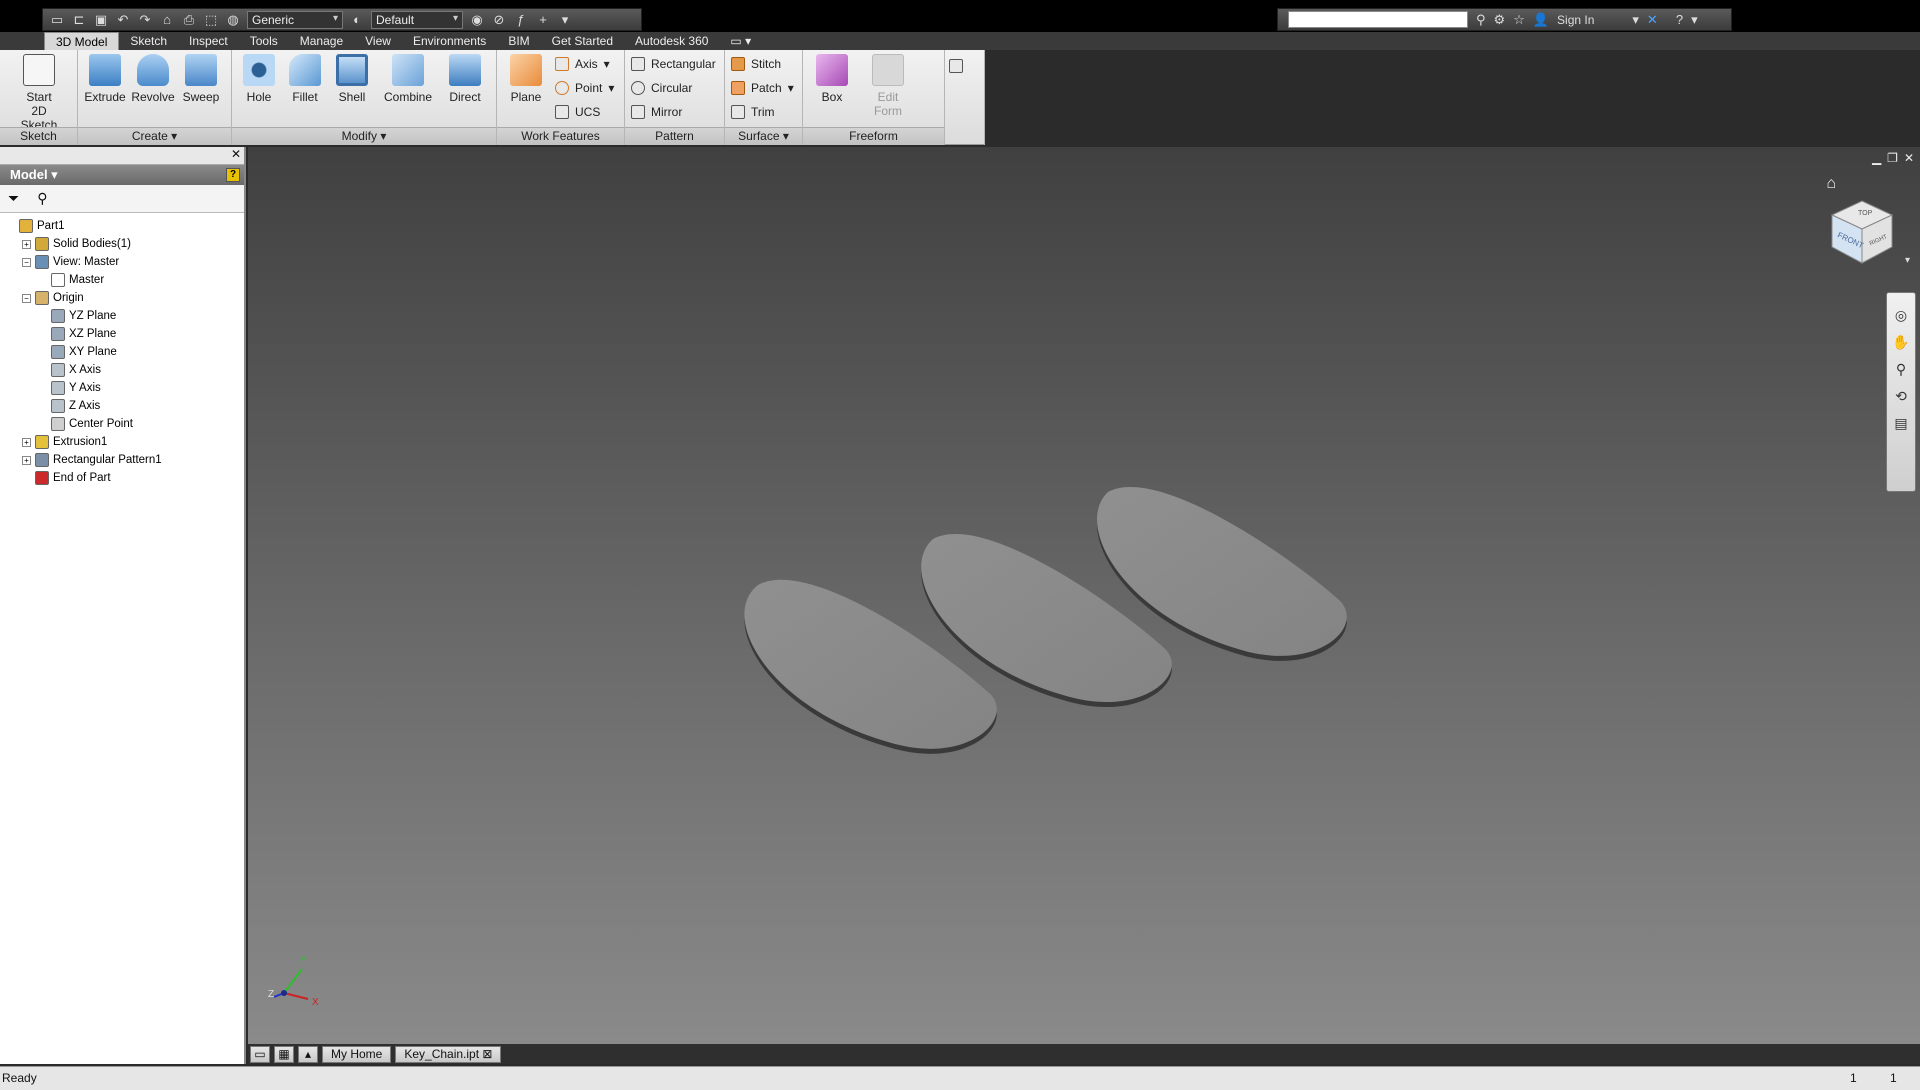 This screenshot has width=1920, height=1090. What do you see at coordinates (499, 20) in the screenshot?
I see `clear-override-icon: ⊘` at bounding box center [499, 20].